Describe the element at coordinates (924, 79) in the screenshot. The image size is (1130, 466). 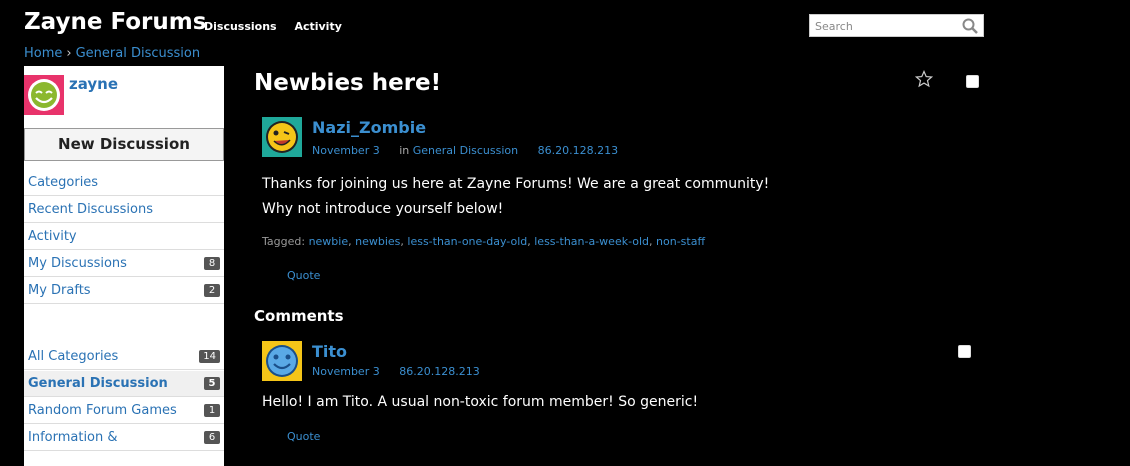
I see `bookmark-star-icon` at that location.